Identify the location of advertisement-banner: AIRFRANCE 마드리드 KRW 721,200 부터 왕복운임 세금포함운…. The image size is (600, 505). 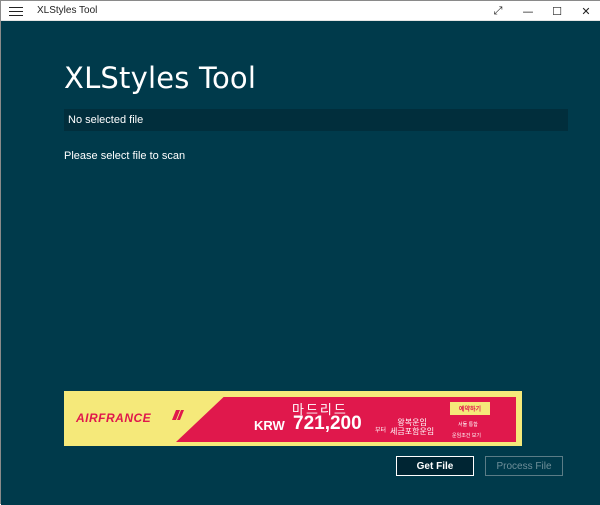
(293, 418).